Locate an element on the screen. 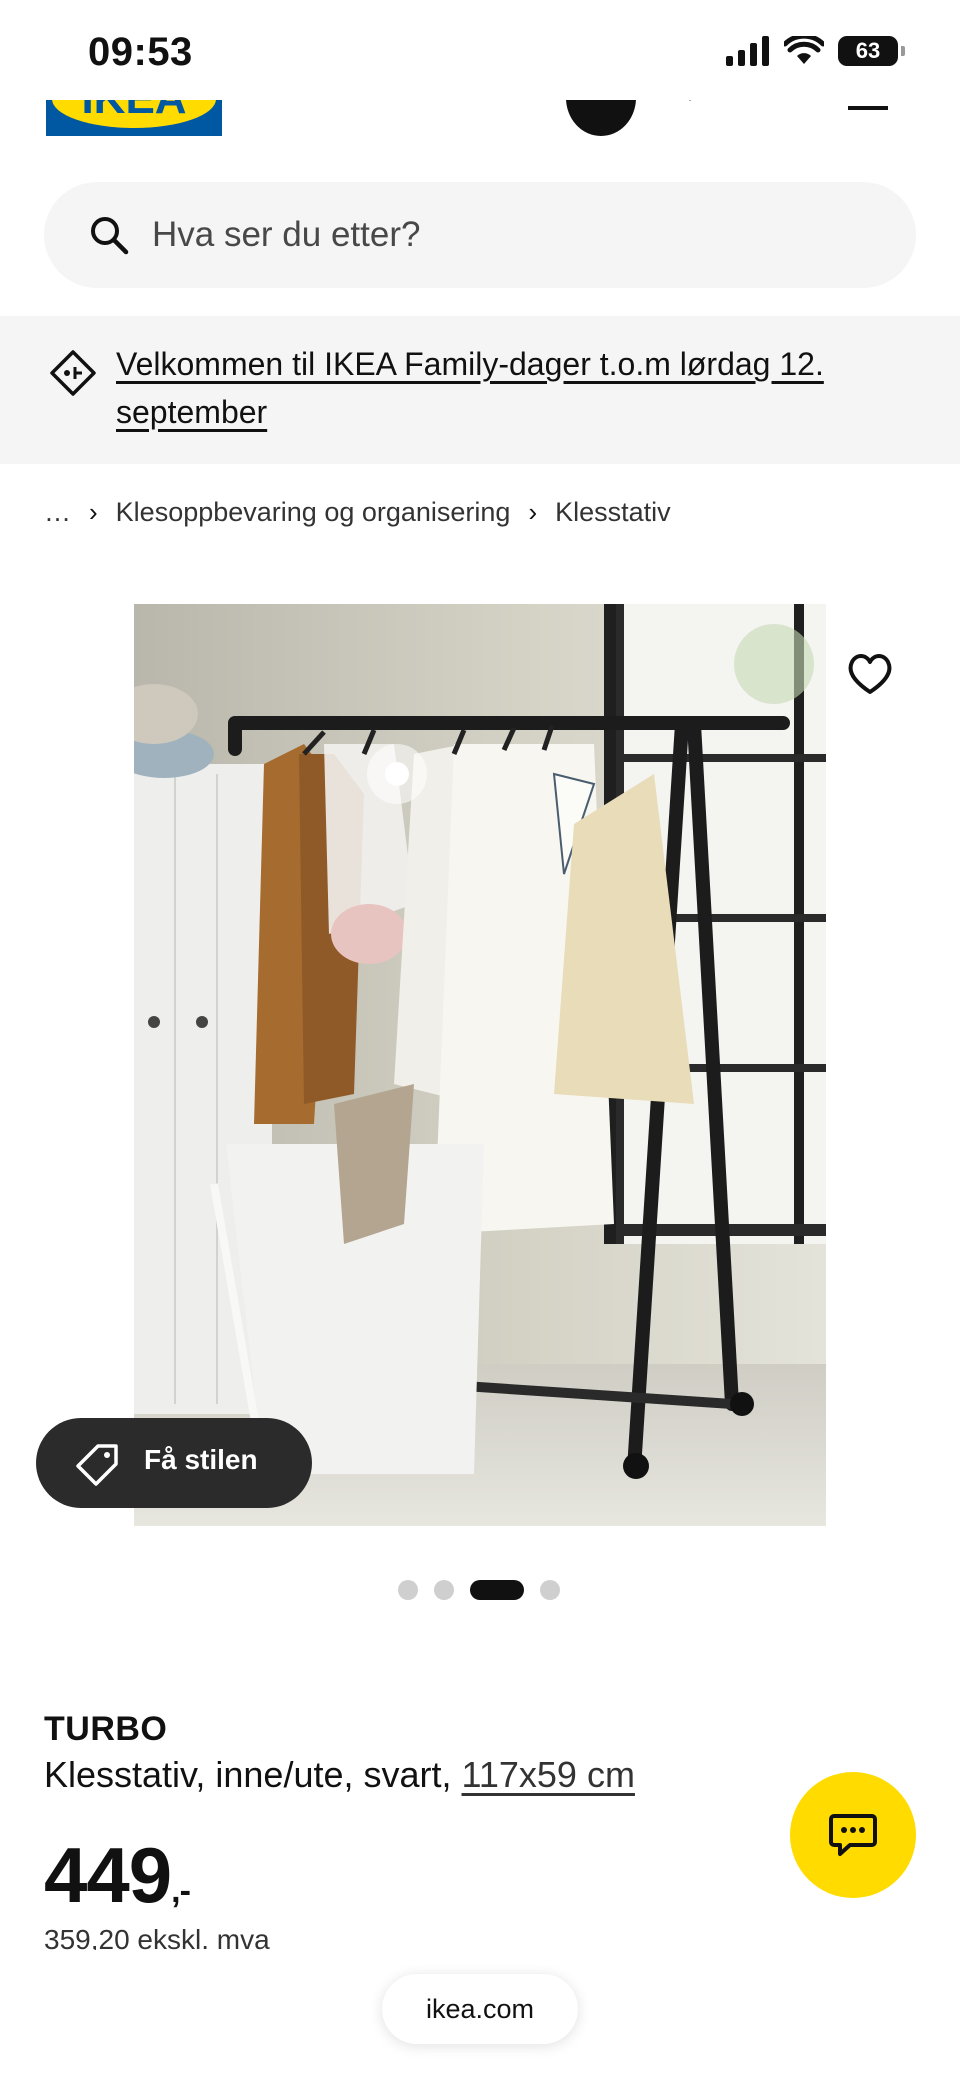  account-icon is located at coordinates (601, 118).